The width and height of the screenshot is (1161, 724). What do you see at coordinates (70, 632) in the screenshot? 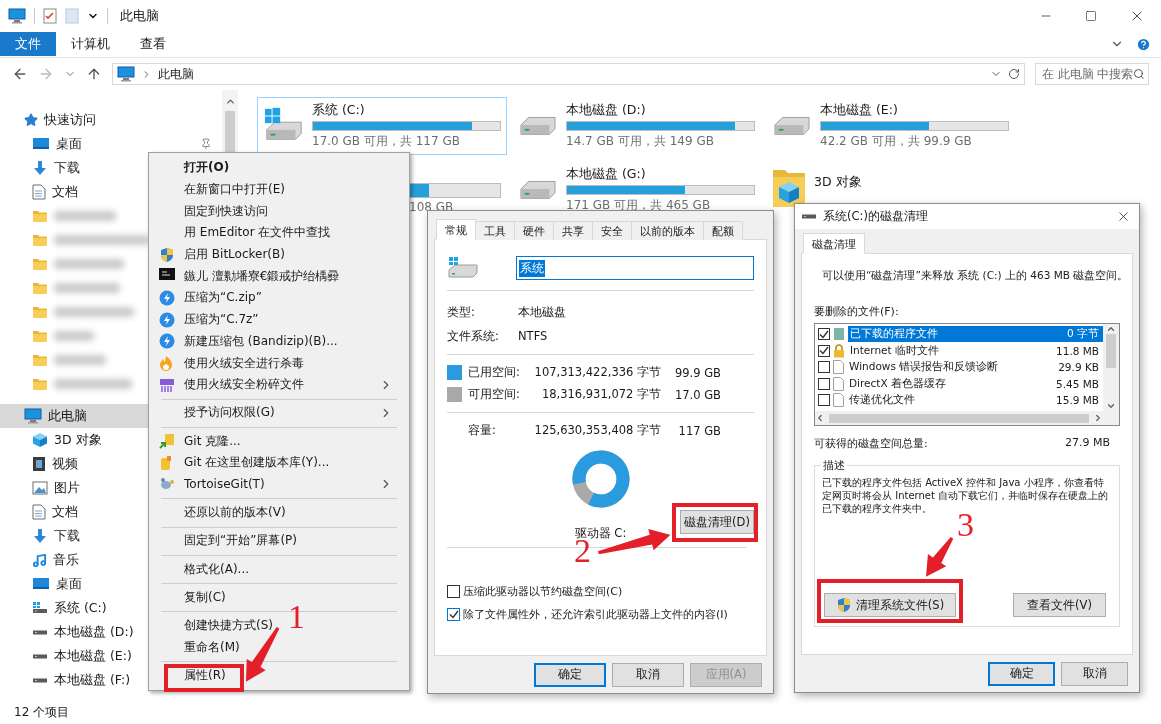
I see `nav-item: 本地磁盘 (D:)` at bounding box center [70, 632].